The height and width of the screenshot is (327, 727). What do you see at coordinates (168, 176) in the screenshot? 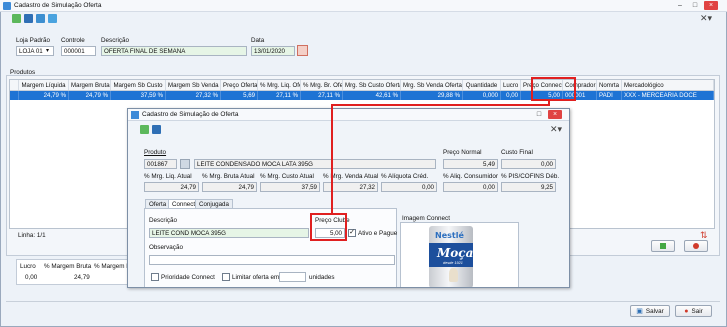
I see `mrg-liq-atual-label: % Mrg. Liq. Atual` at bounding box center [168, 176].